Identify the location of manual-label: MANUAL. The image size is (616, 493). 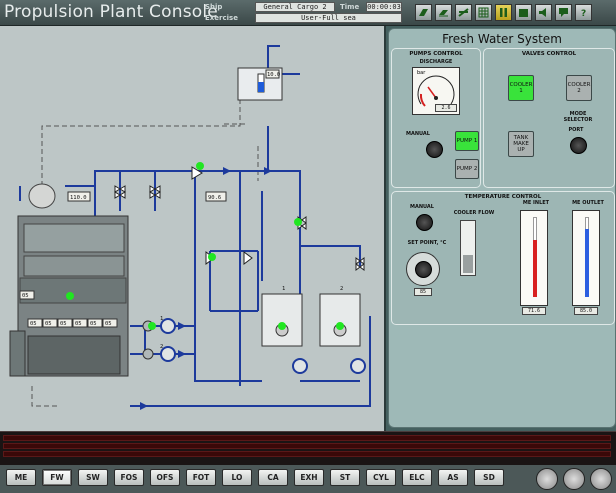
(418, 134).